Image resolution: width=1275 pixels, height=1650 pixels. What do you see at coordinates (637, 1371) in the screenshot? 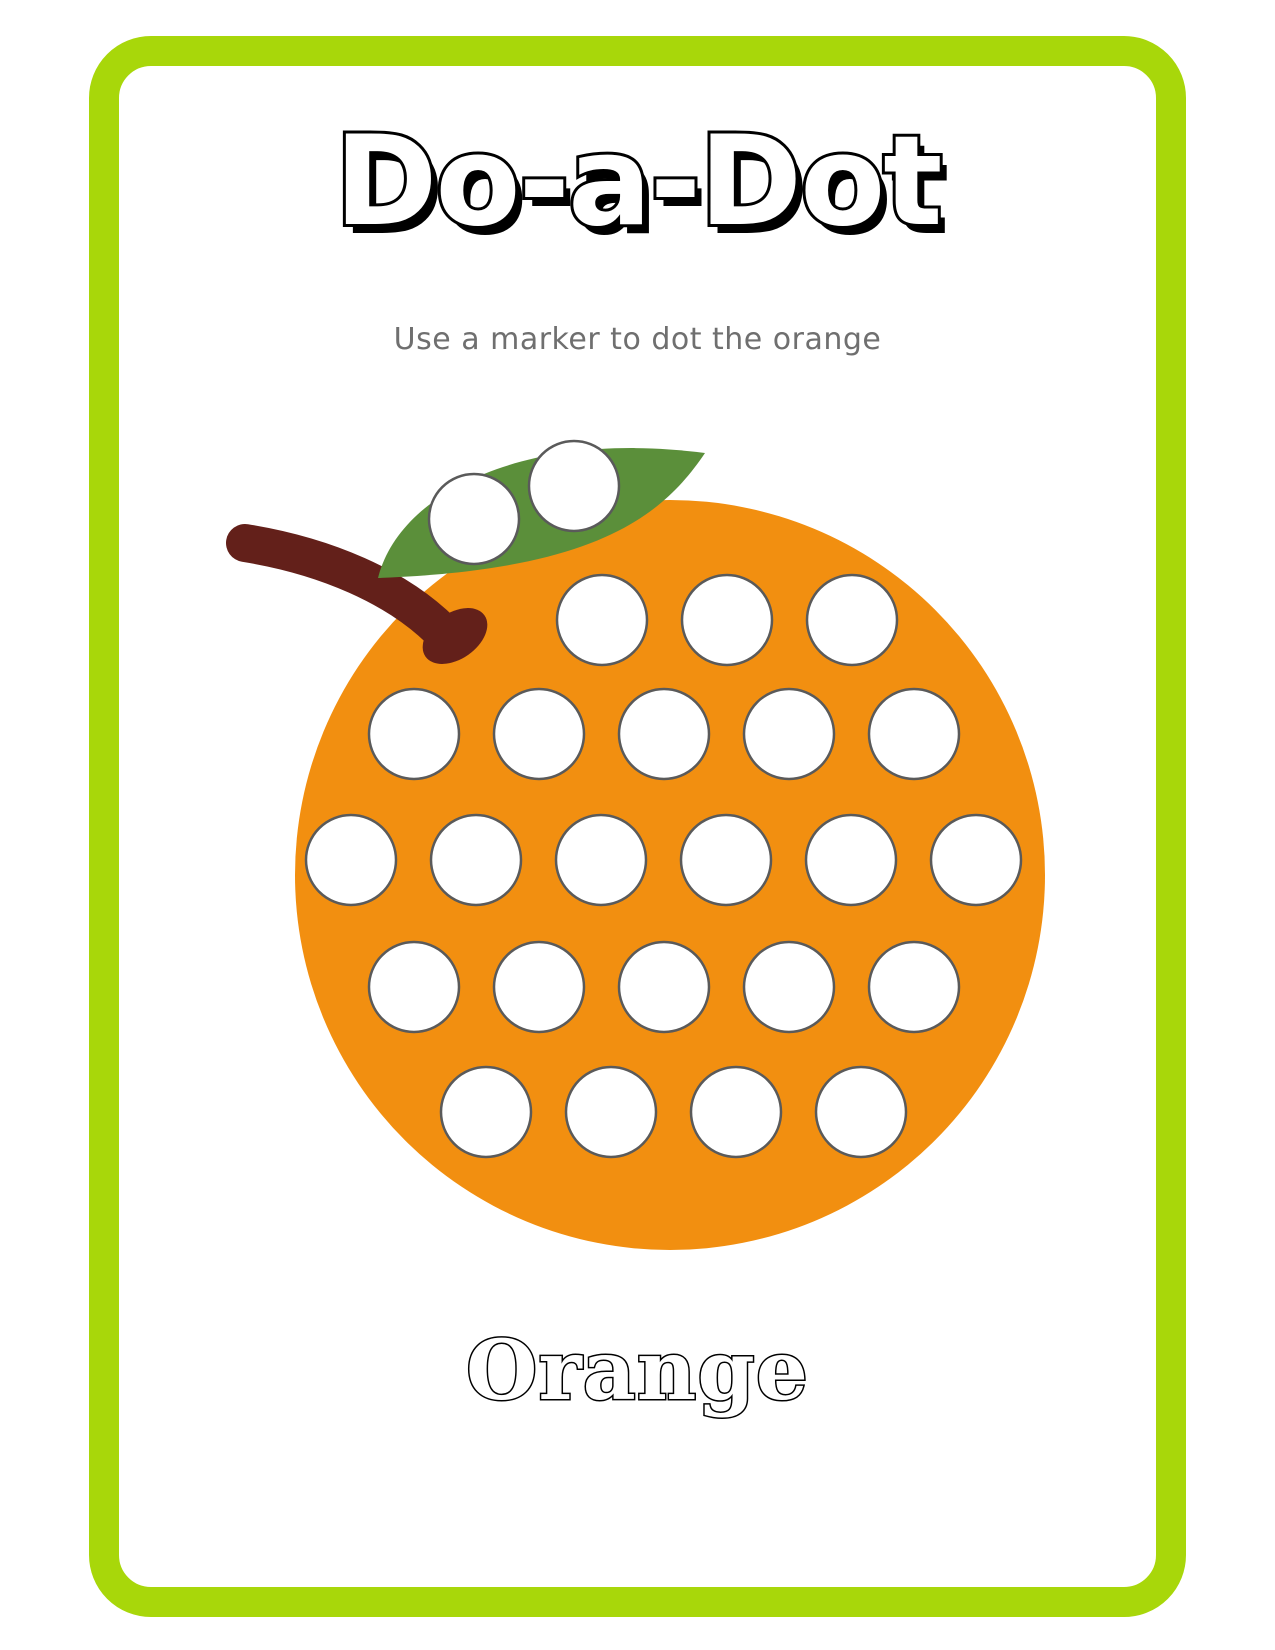
I see `fruit-label: Orange` at bounding box center [637, 1371].